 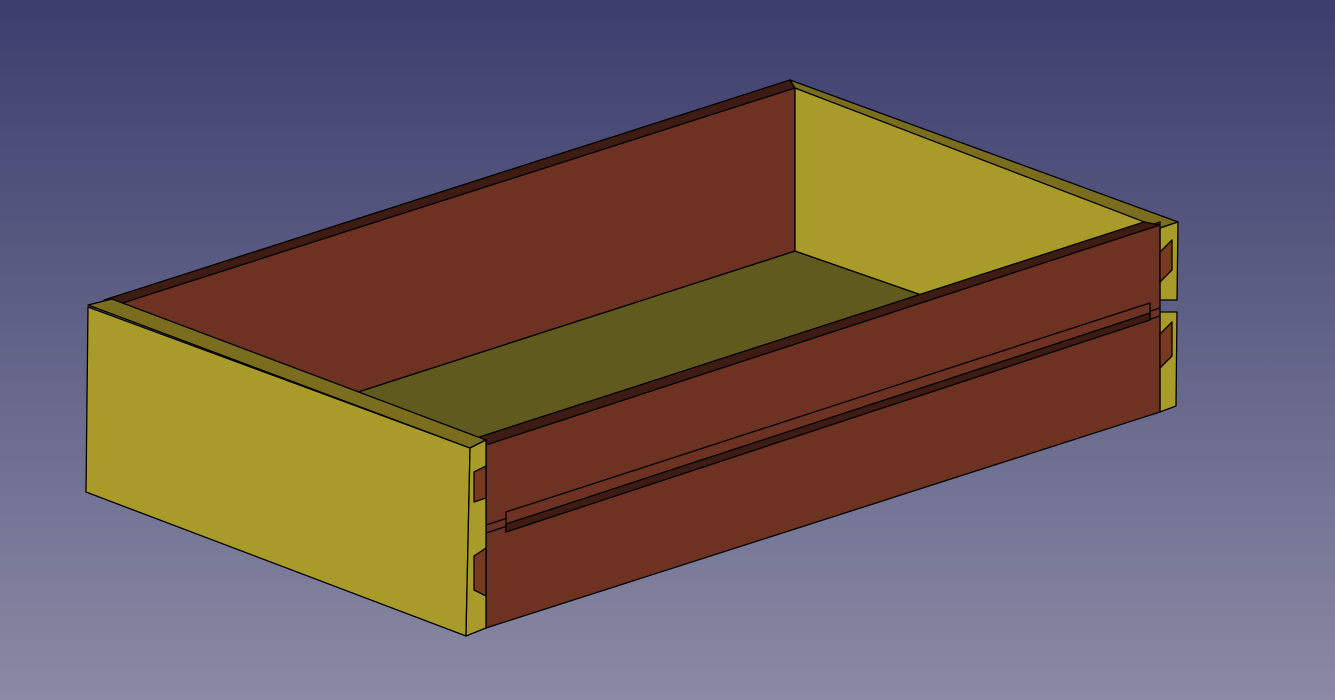 I want to click on dovetail-joint-left-lower, so click(x=480, y=572).